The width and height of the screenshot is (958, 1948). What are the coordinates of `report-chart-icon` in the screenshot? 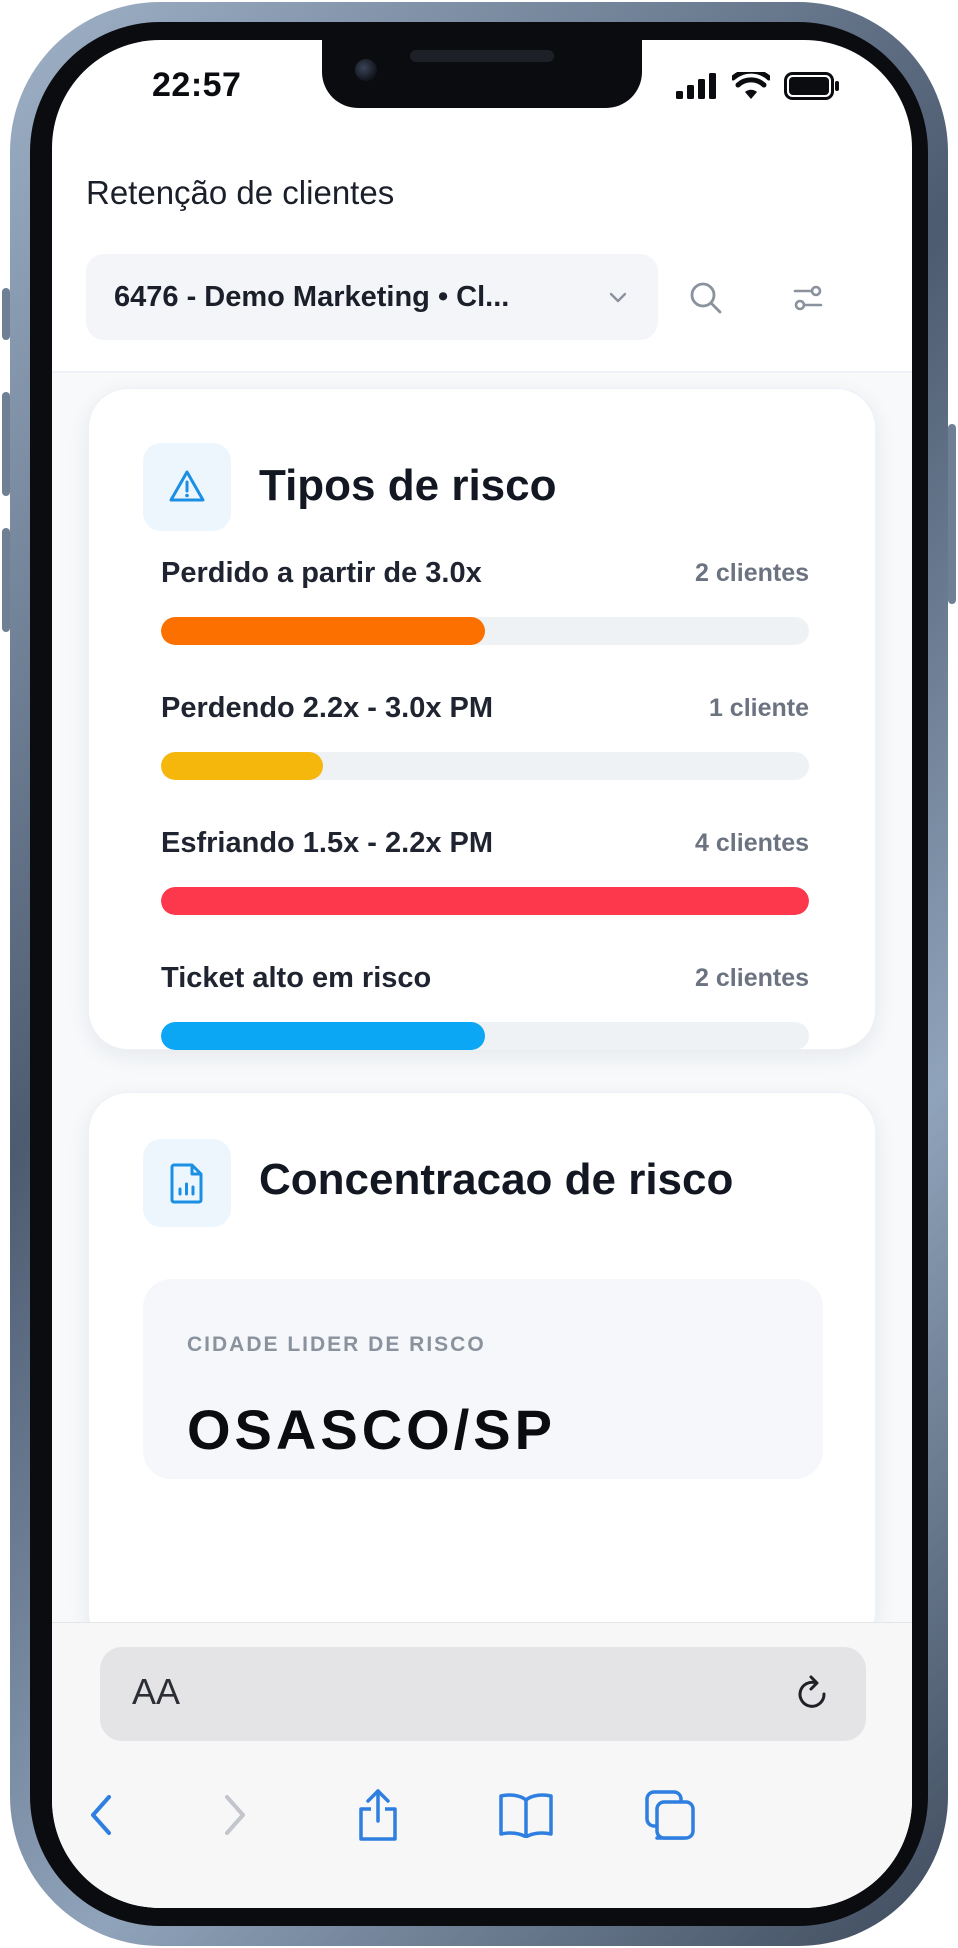 It's located at (186, 1183).